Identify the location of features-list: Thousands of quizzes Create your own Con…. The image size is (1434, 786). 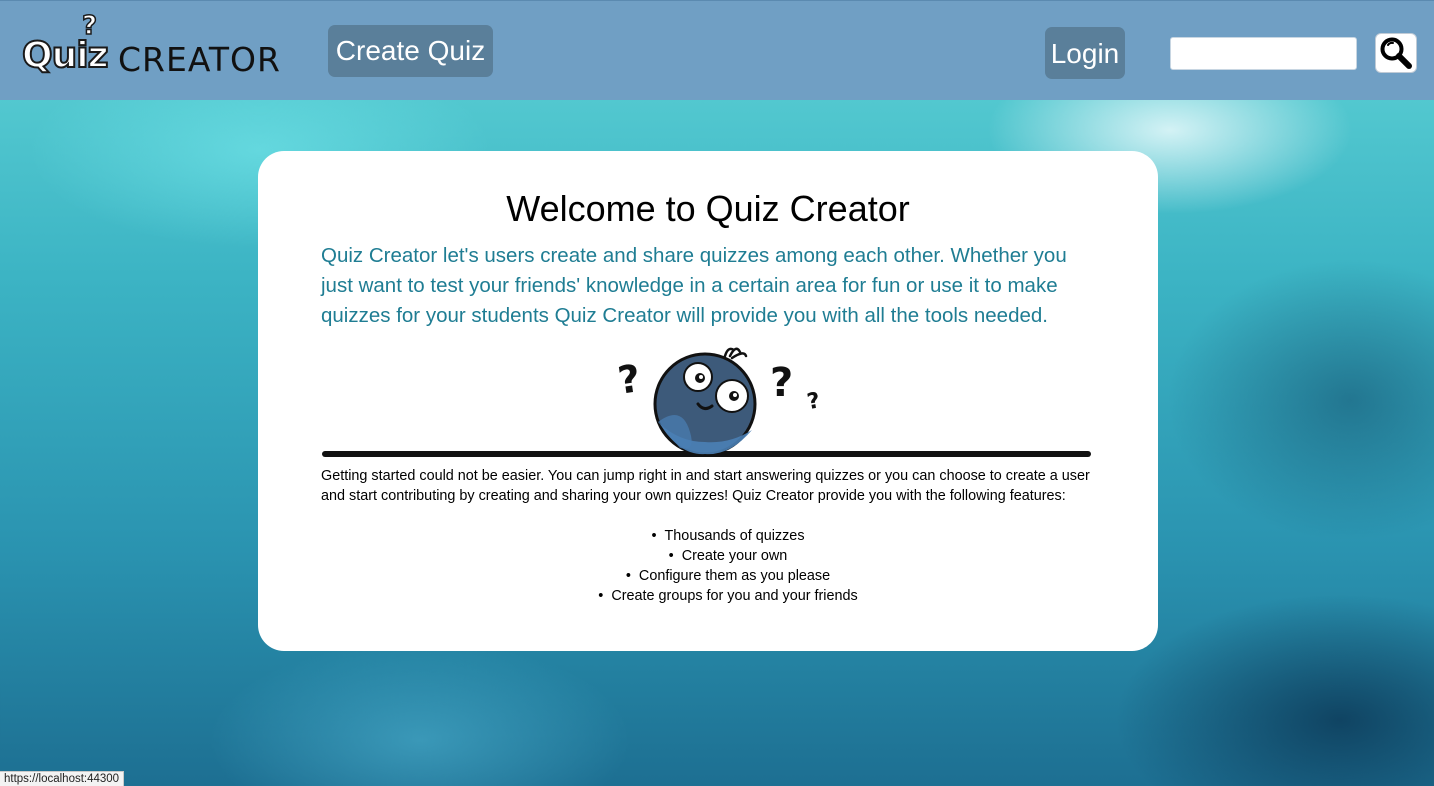
(728, 566).